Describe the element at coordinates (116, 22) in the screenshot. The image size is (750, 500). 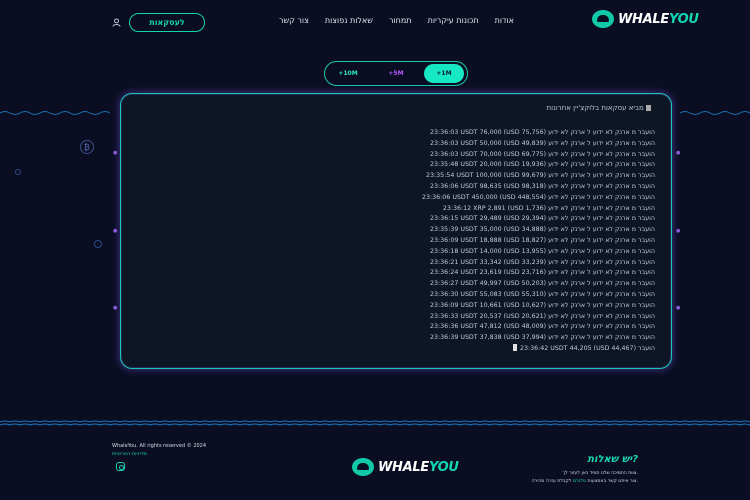
I see `user-icon` at that location.